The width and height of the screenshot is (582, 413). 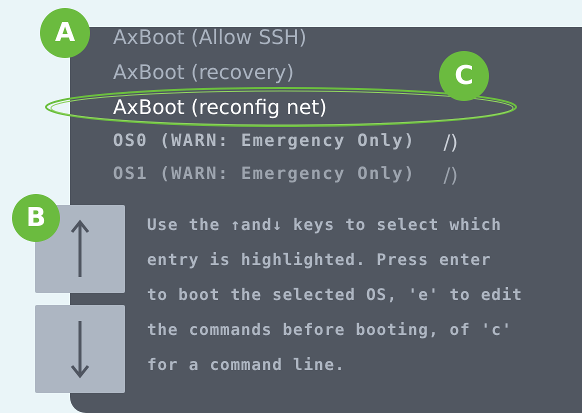 What do you see at coordinates (264, 141) in the screenshot?
I see `menu-entry: OS0 (WARN: Emergency Only)` at bounding box center [264, 141].